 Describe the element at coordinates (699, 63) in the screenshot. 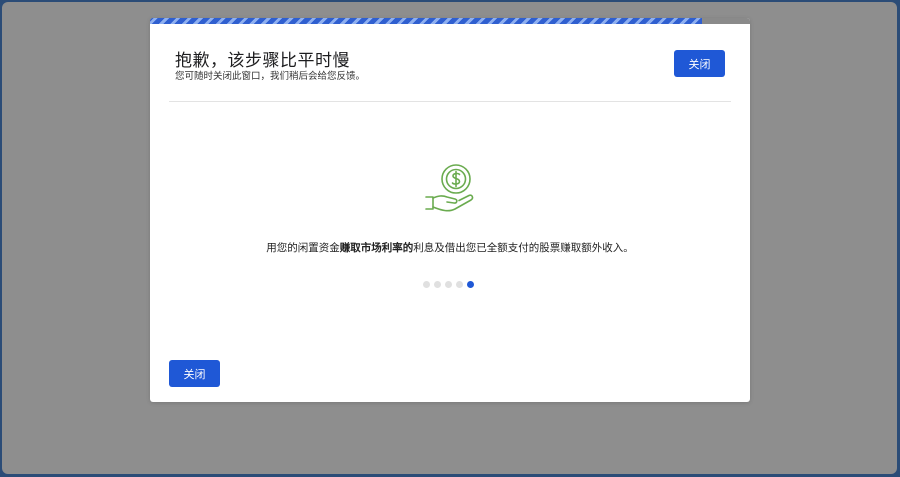

I see `close-button-top: 关闭` at that location.